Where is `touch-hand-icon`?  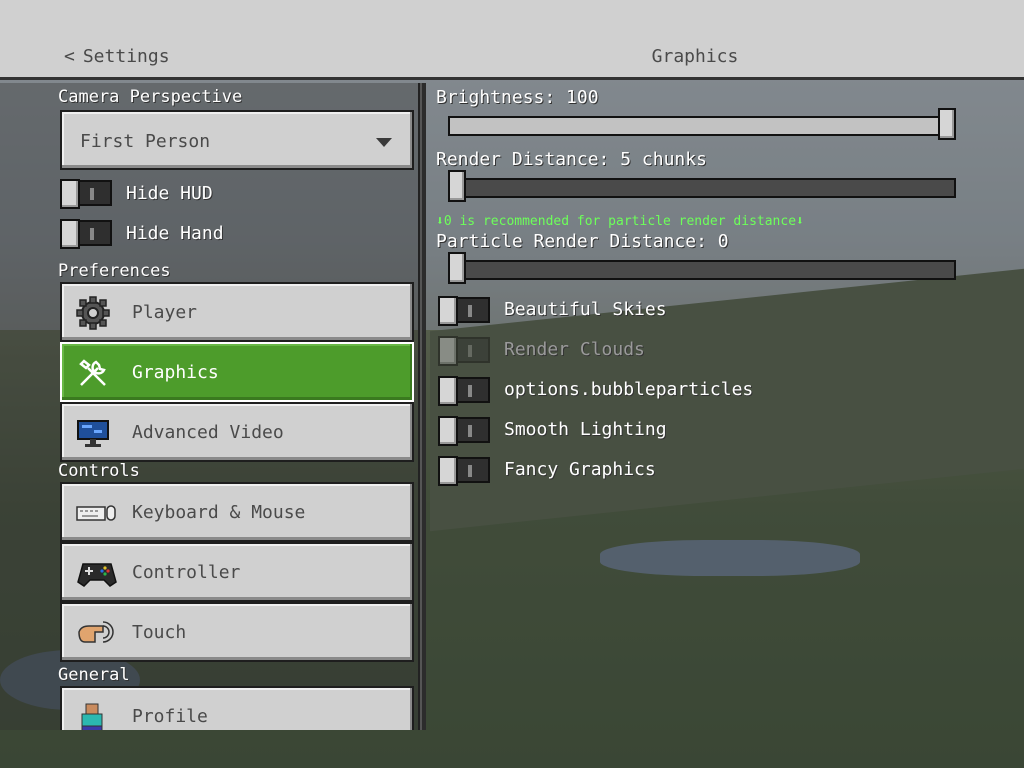 touch-hand-icon is located at coordinates (96, 632).